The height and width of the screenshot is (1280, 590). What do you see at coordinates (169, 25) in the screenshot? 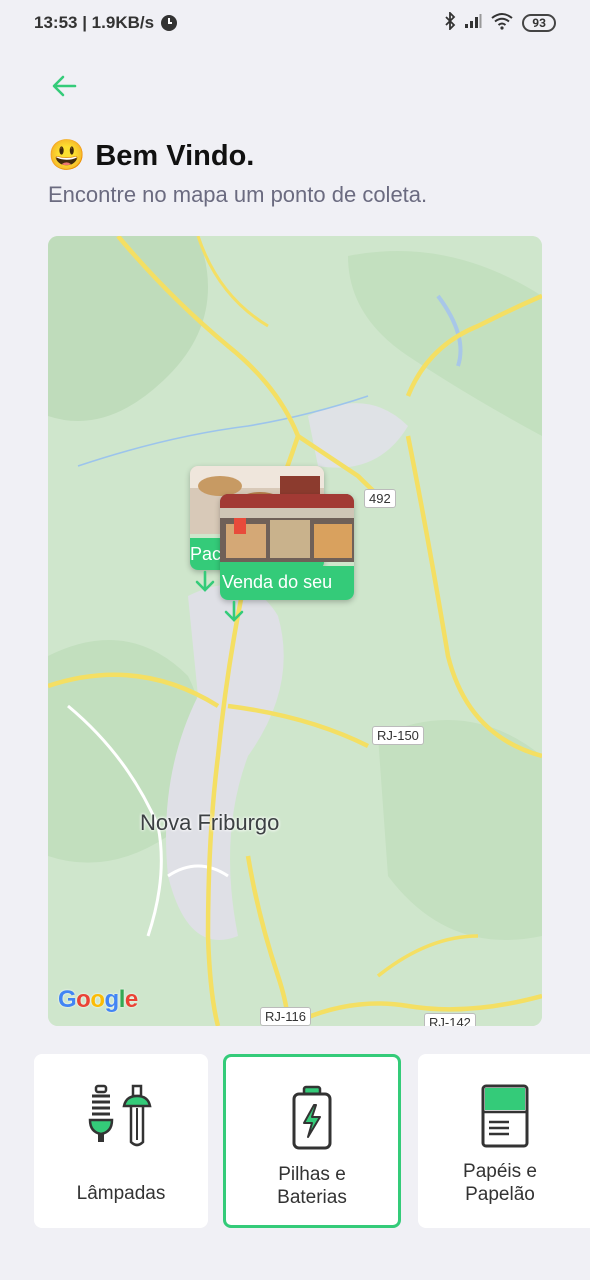
I see `clock-icon` at bounding box center [169, 25].